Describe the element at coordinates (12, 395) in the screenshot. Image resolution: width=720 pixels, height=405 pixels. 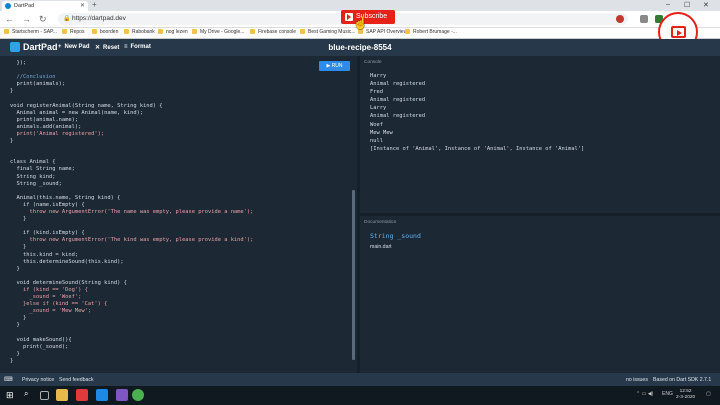
I see `windows-start-icon: ⊞` at that location.